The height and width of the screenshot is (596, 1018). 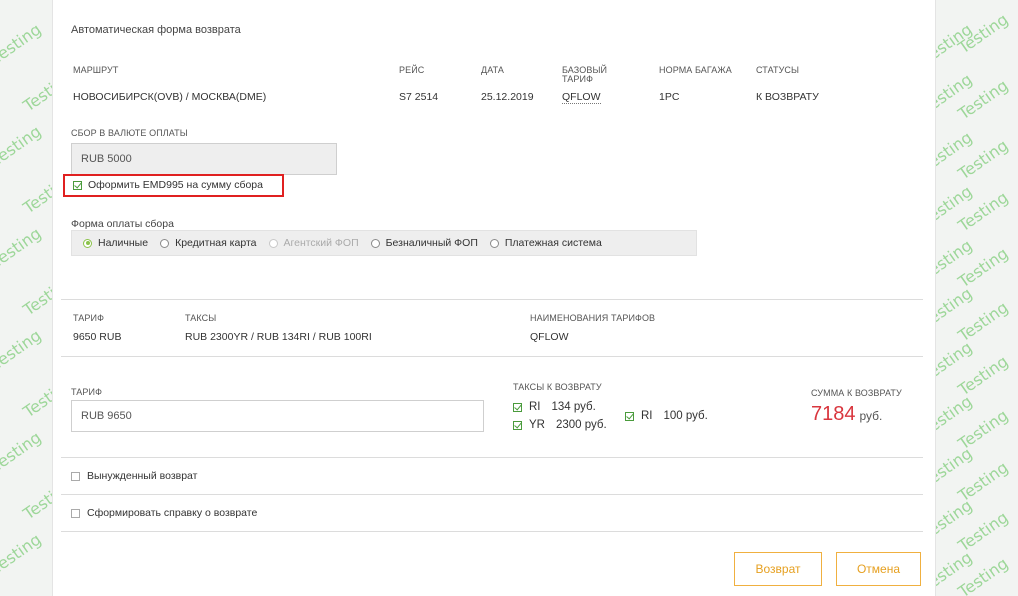 I want to click on fare-summary-value: 9650 RUB, so click(x=97, y=337).